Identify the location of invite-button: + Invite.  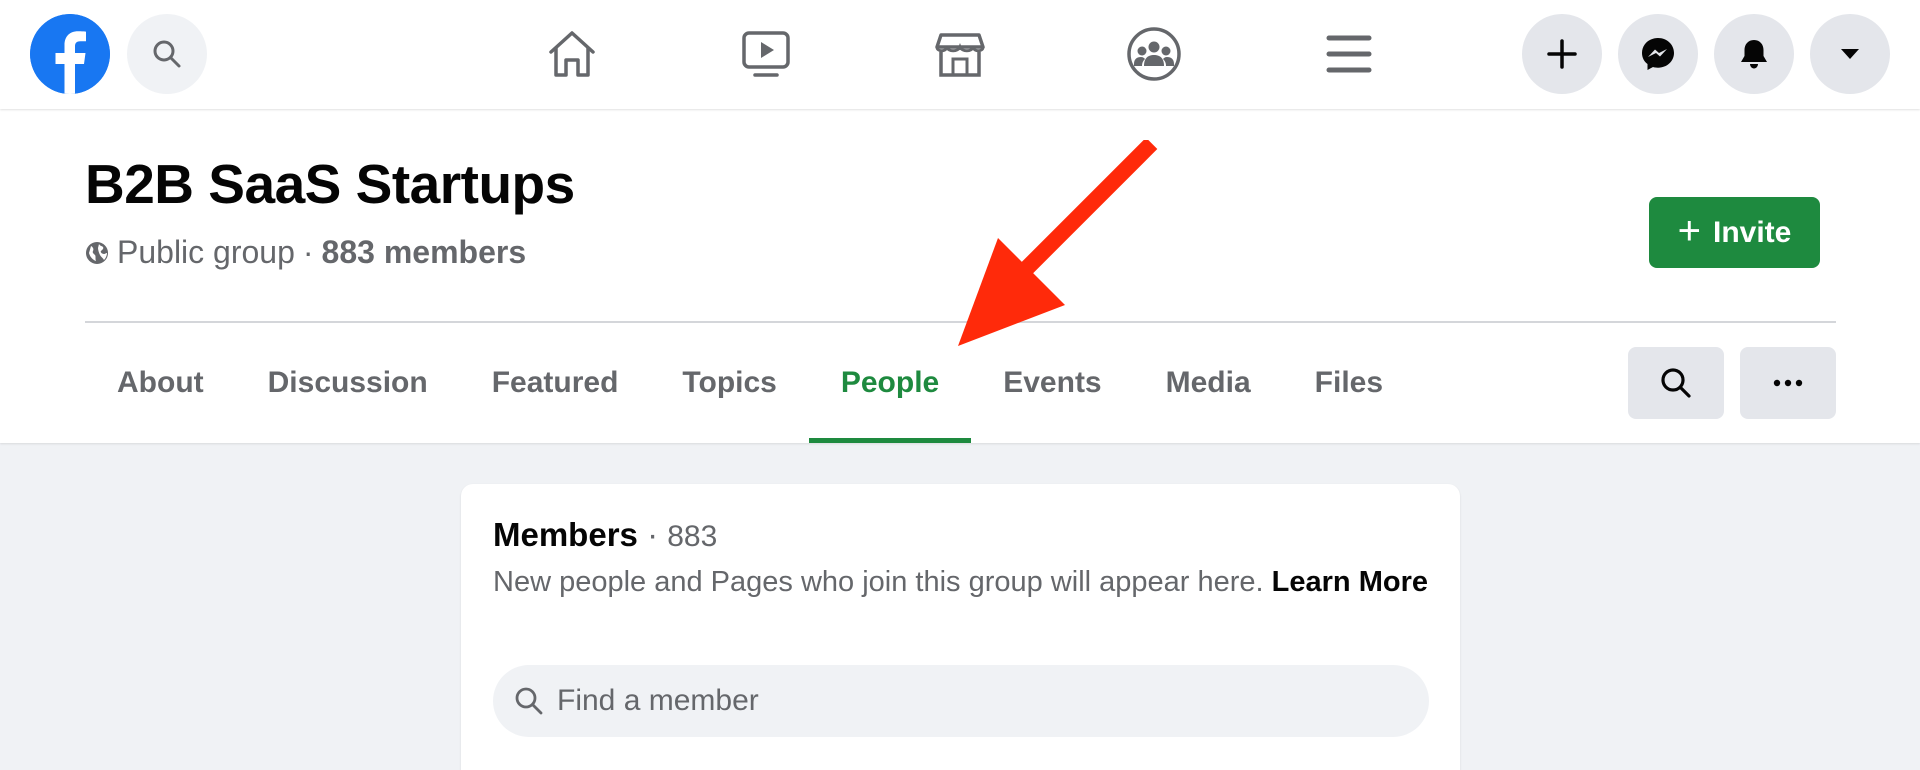
(1734, 232).